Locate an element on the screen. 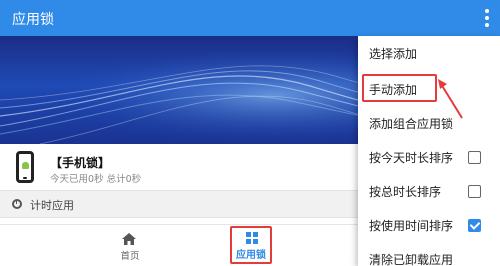  sort-usage-time-checkbox is located at coordinates (474, 225).